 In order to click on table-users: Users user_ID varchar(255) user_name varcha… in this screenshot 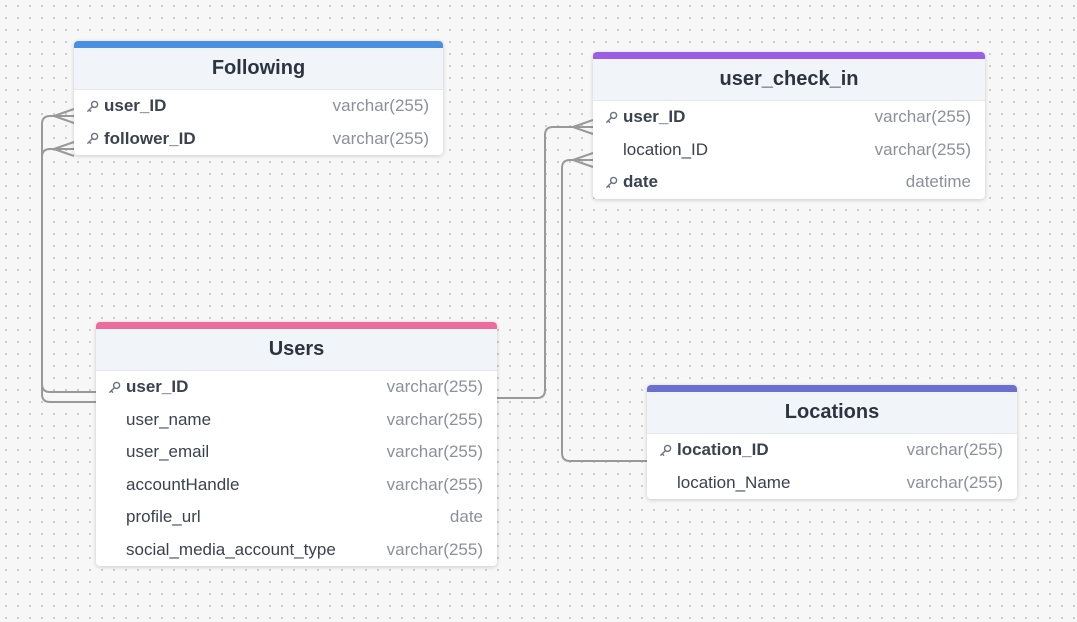, I will do `click(296, 444)`.